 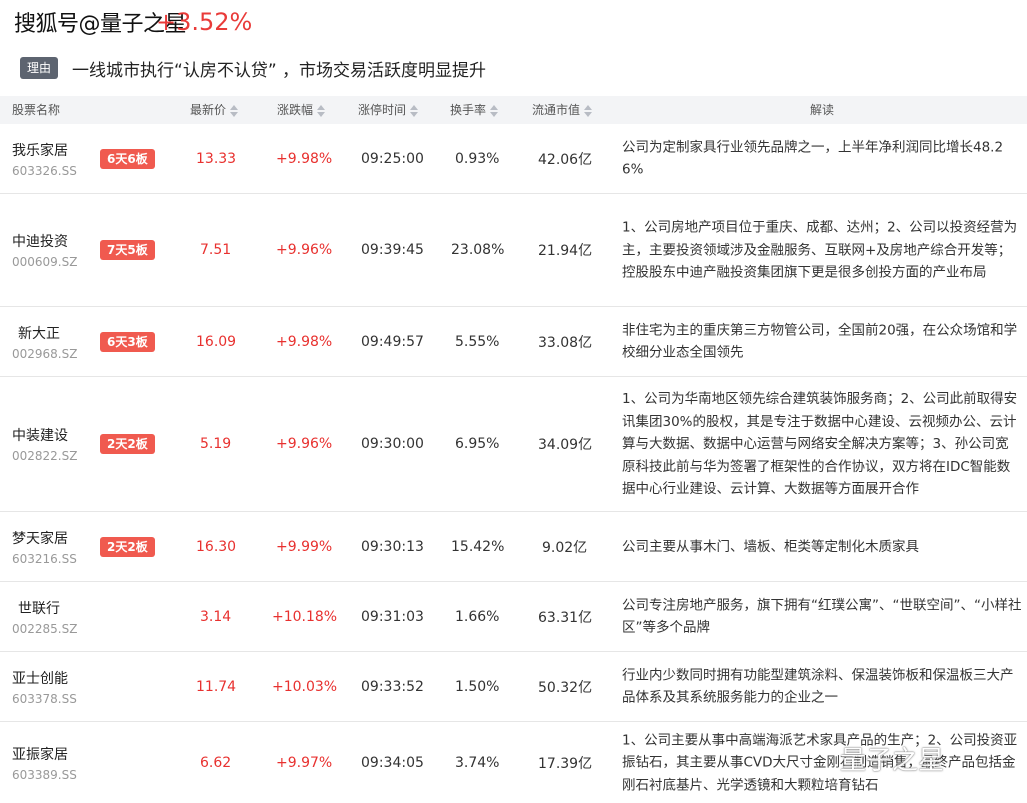 What do you see at coordinates (477, 444) in the screenshot?
I see `turnover-value: 6.95%` at bounding box center [477, 444].